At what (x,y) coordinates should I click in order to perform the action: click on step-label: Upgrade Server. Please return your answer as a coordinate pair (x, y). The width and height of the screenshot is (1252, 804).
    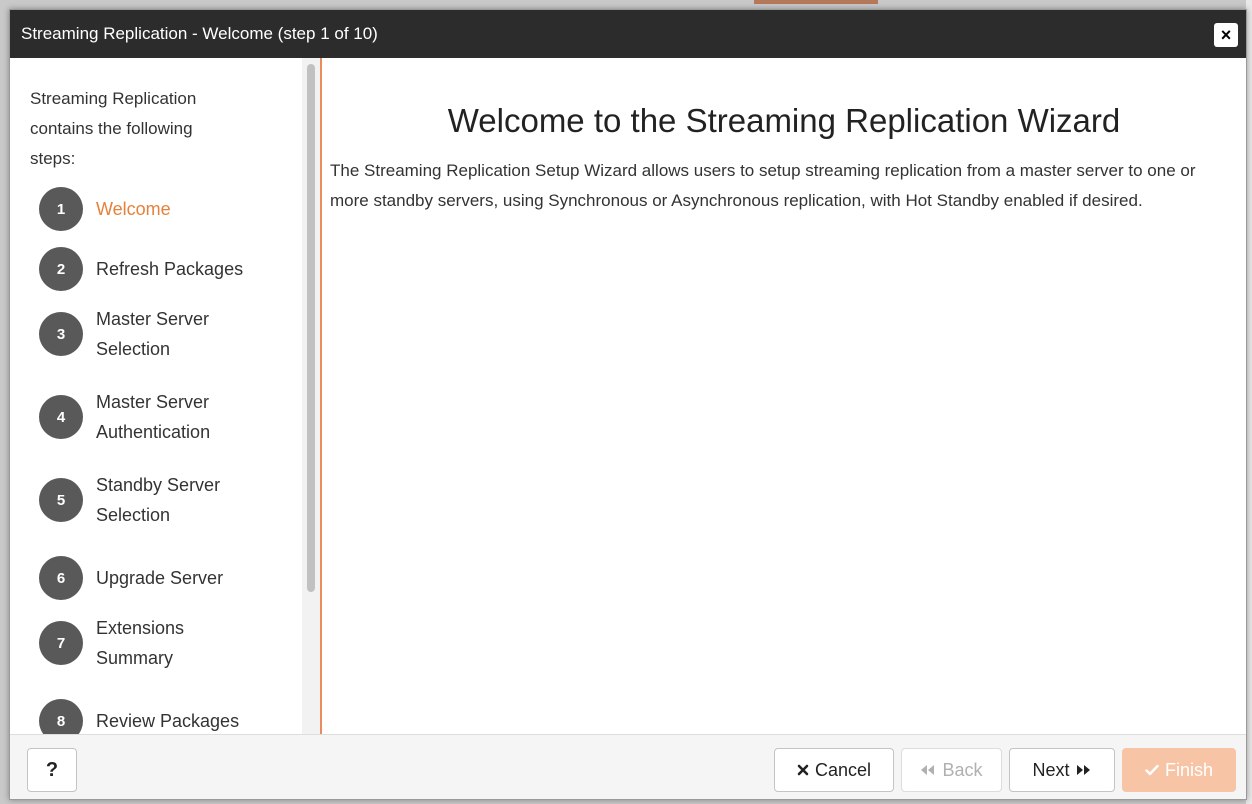
    Looking at the image, I should click on (160, 578).